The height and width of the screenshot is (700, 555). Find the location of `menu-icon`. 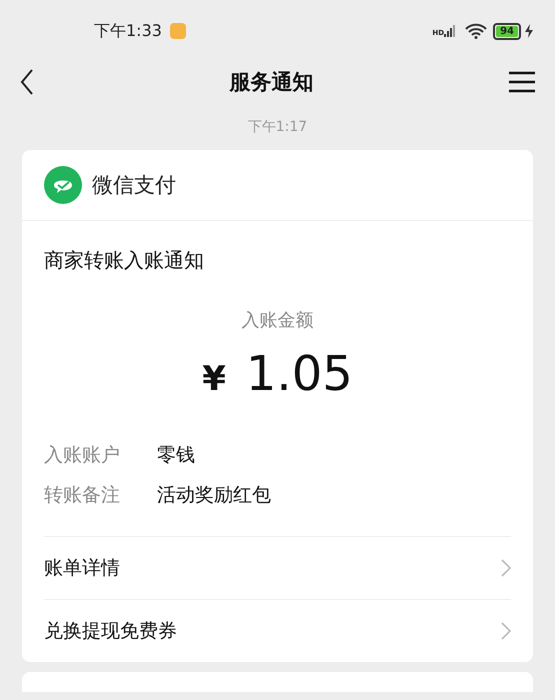

menu-icon is located at coordinates (522, 82).